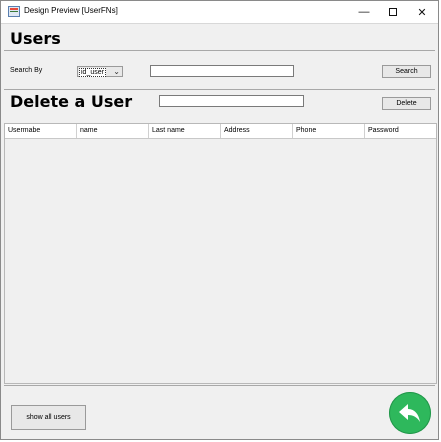 Image resolution: width=441 pixels, height=442 pixels. I want to click on title-bar: Design Preview [UserFNs] — ✕, so click(219, 12).